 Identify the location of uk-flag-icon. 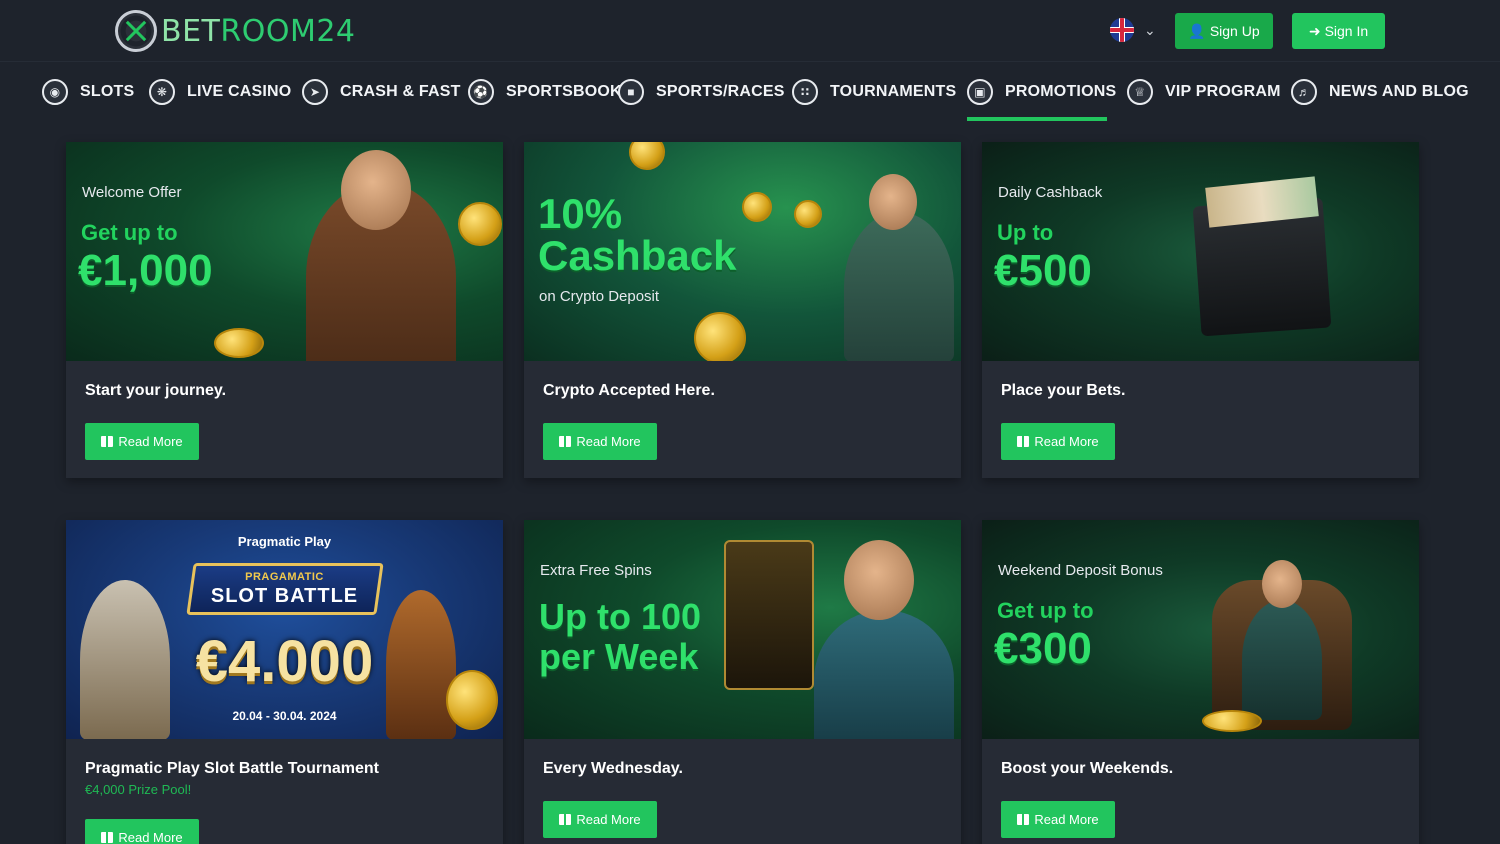
(1122, 30).